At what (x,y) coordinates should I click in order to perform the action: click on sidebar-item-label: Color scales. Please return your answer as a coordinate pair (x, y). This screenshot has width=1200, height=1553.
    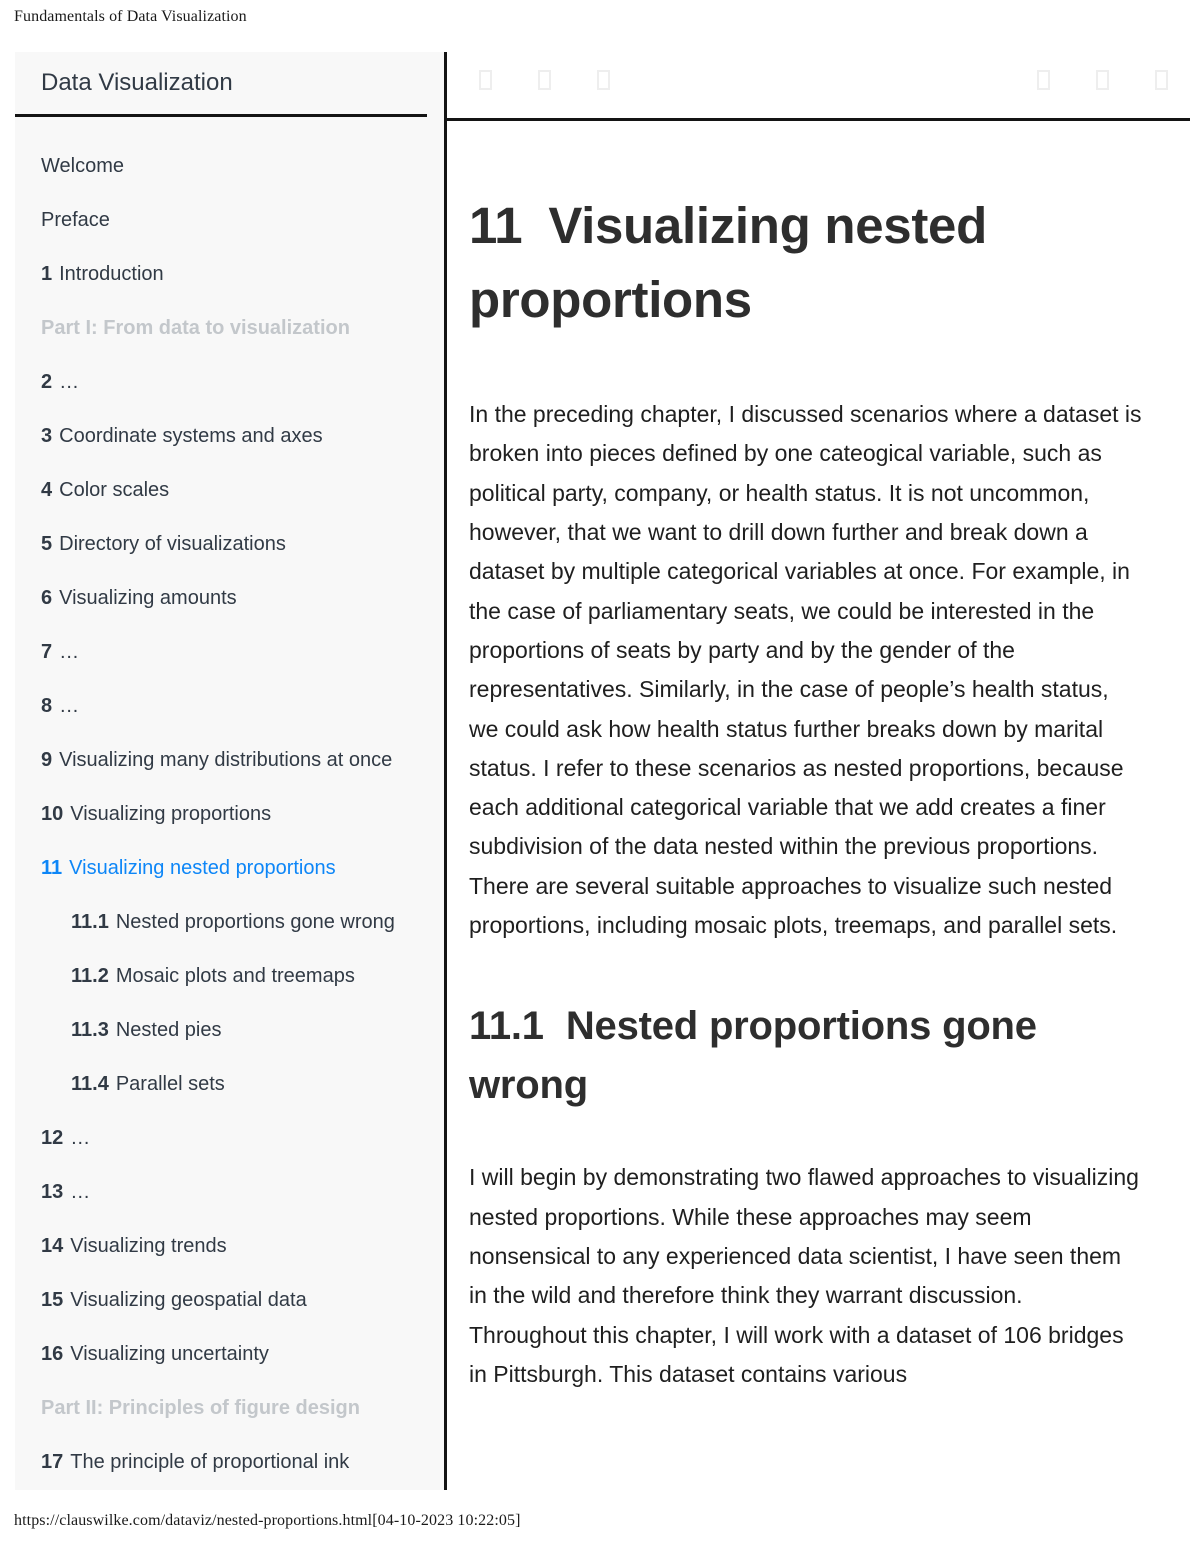
    Looking at the image, I should click on (114, 490).